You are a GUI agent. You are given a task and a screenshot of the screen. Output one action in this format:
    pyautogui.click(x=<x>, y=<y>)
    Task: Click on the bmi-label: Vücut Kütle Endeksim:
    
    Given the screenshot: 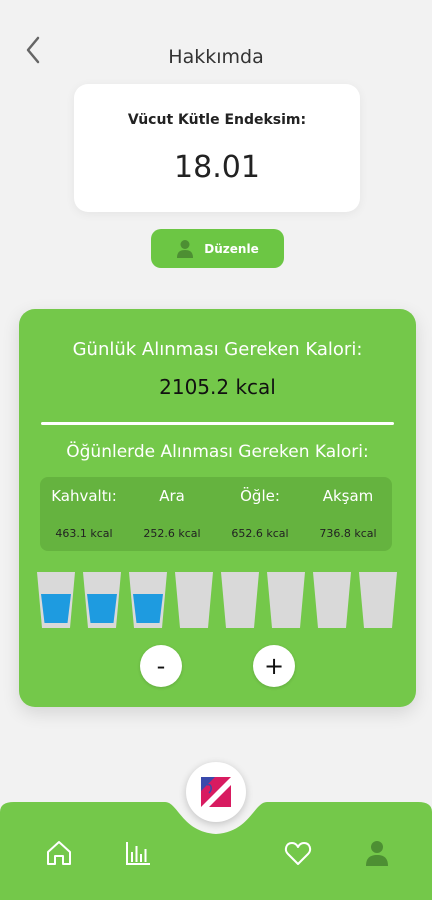 What is the action you would take?
    pyautogui.click(x=217, y=120)
    